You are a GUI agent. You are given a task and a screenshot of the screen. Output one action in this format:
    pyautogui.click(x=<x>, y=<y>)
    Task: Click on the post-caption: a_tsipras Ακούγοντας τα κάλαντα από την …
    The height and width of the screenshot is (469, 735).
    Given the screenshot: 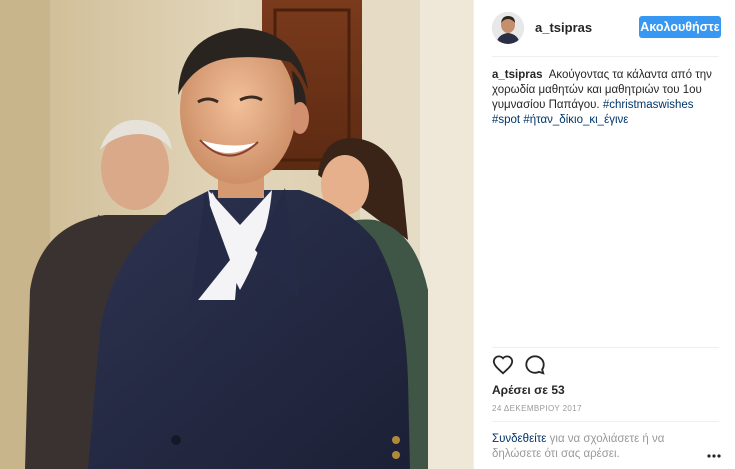 What is the action you would take?
    pyautogui.click(x=607, y=98)
    